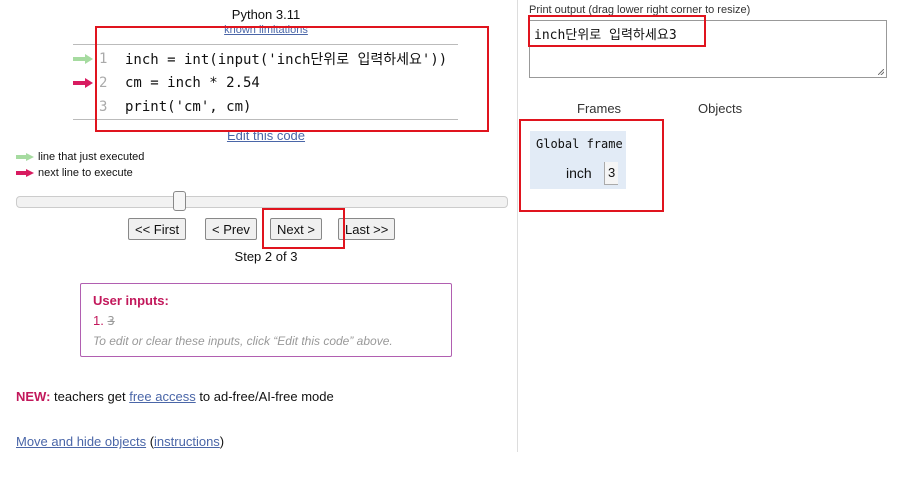  I want to click on print-output-text: inch단위로 입력하세요3, so click(605, 35).